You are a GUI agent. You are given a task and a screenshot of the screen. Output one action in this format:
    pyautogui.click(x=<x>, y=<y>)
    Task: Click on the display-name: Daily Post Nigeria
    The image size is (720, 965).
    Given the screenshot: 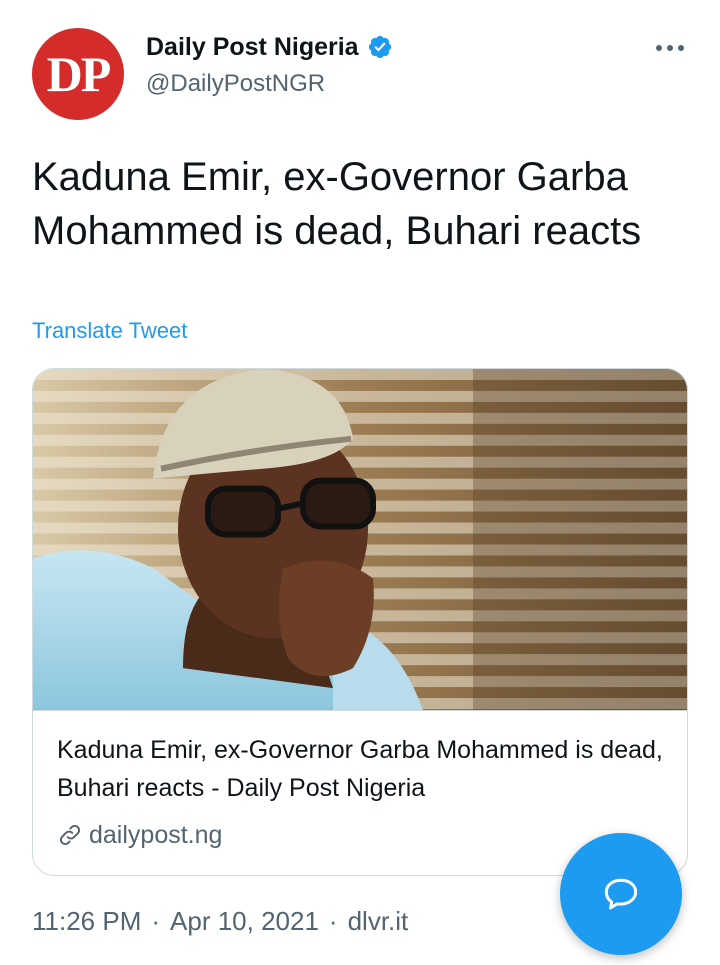 What is the action you would take?
    pyautogui.click(x=252, y=47)
    